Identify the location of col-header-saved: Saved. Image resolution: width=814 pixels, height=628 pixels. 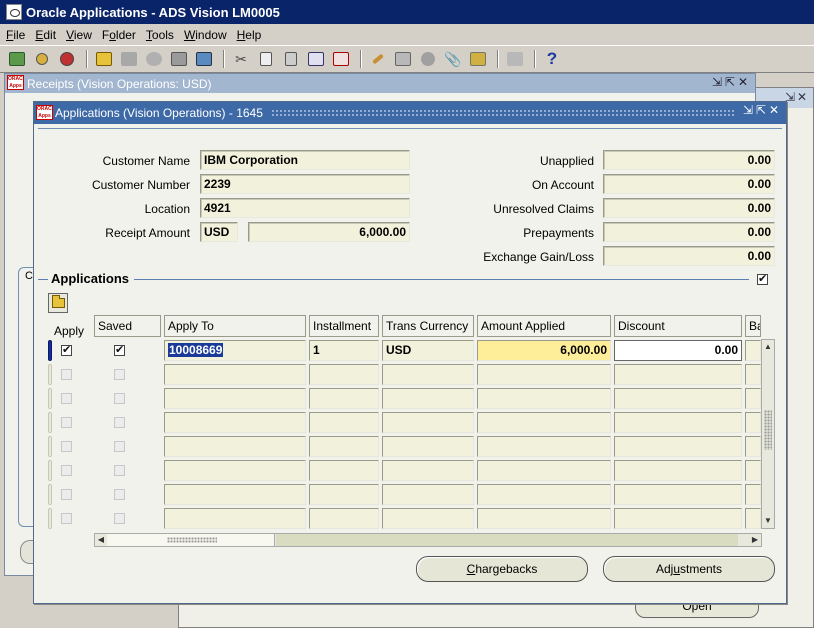
(127, 326).